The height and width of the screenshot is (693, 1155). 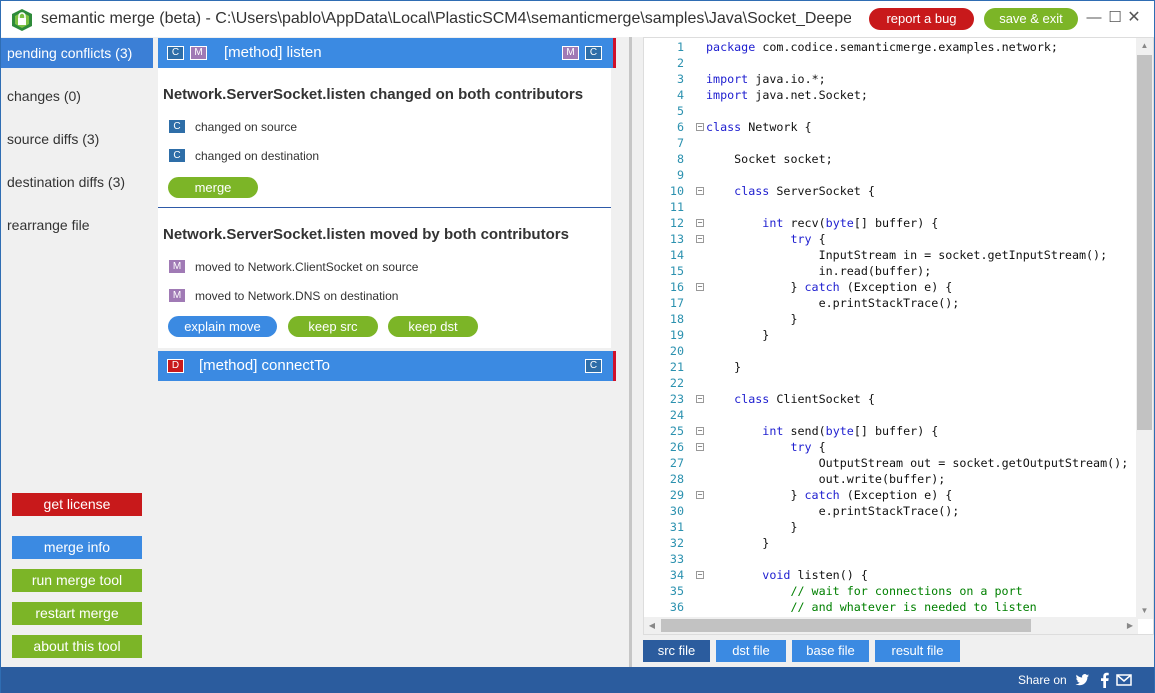 What do you see at coordinates (891, 239) in the screenshot?
I see `code-line: 13 − try {` at bounding box center [891, 239].